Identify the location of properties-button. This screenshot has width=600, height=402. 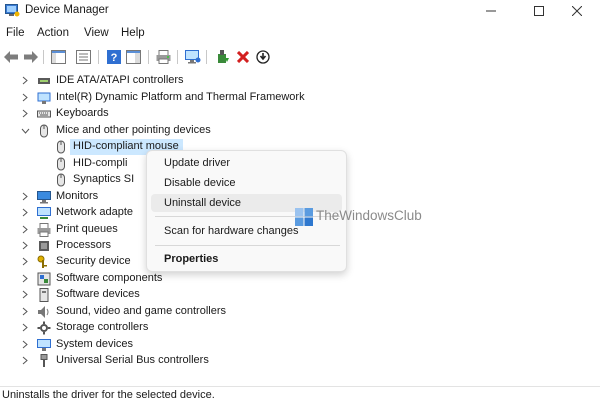
(83, 56).